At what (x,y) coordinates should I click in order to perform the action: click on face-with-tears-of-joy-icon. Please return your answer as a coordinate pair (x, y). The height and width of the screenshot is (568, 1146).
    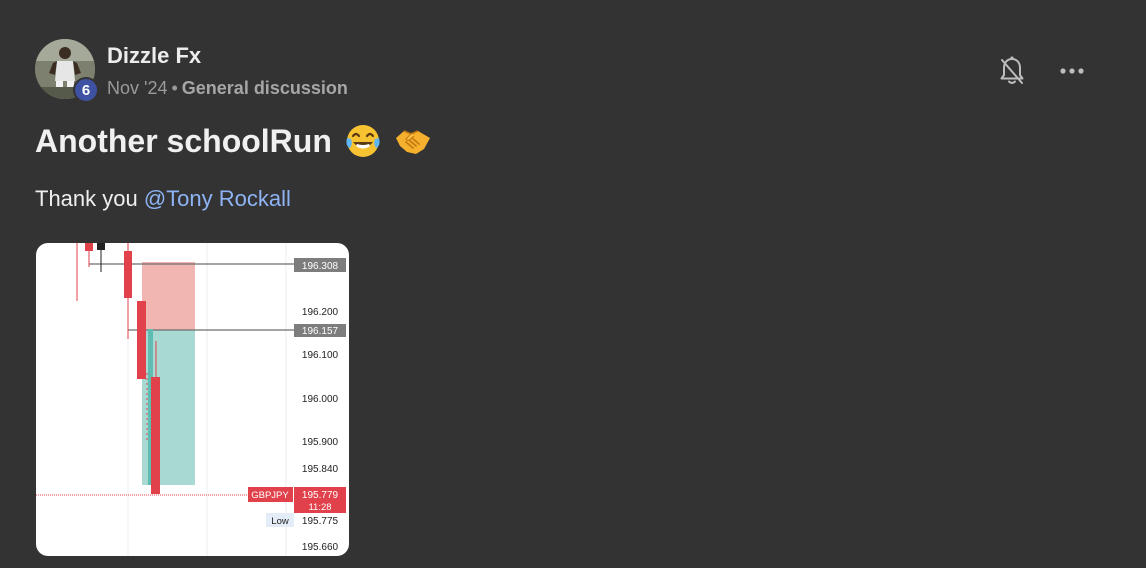
    Looking at the image, I should click on (363, 141).